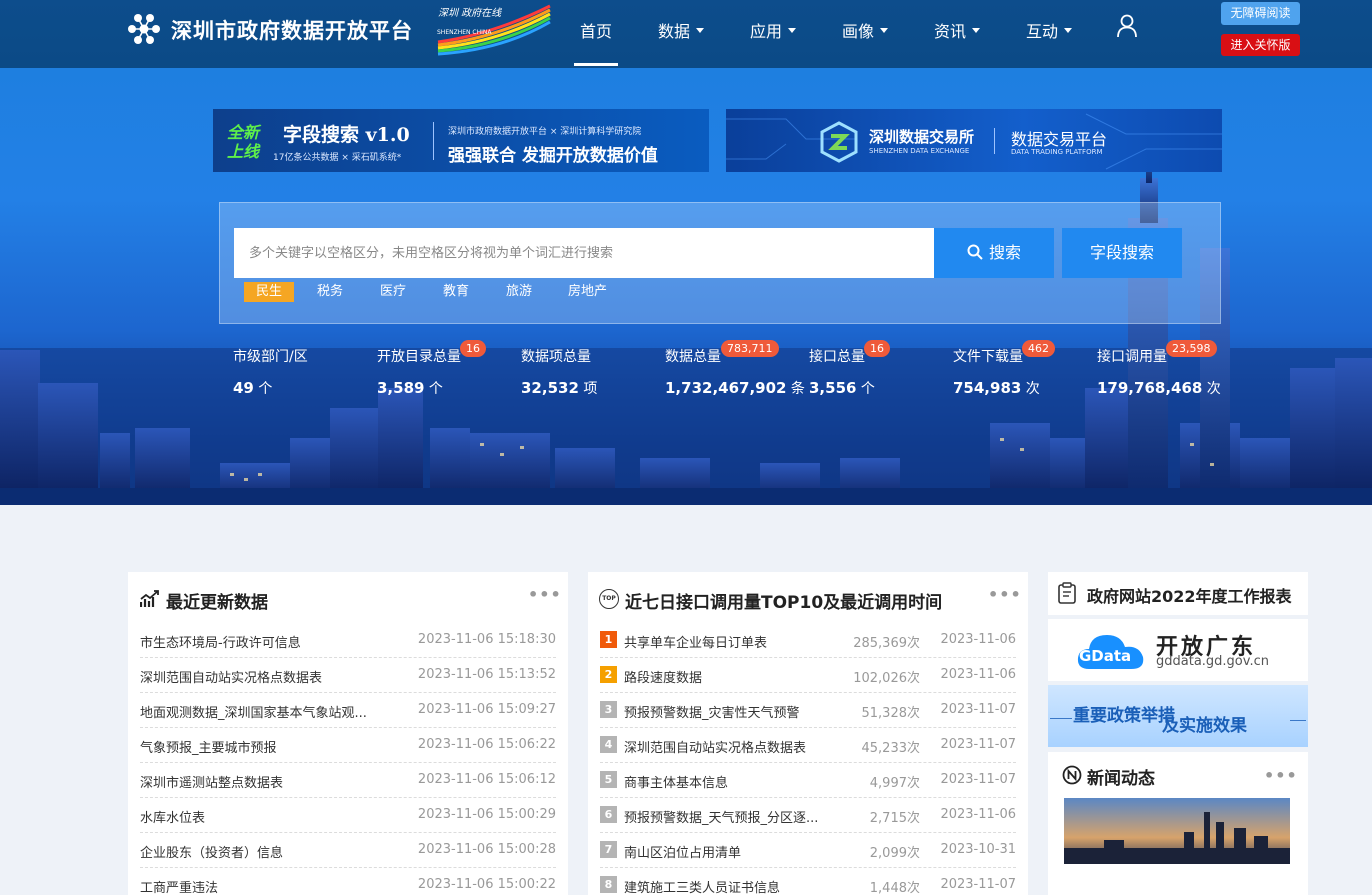 The width and height of the screenshot is (1372, 895). Describe the element at coordinates (456, 292) in the screenshot. I see `tag-education: 教育` at that location.